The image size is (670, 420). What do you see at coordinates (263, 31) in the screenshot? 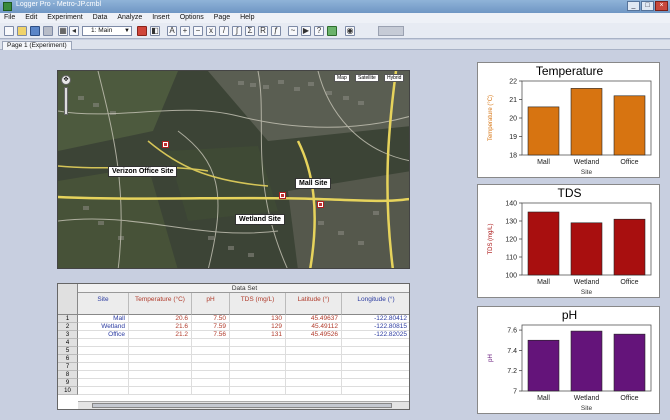
I see `linear-fit-icon: R` at bounding box center [263, 31].